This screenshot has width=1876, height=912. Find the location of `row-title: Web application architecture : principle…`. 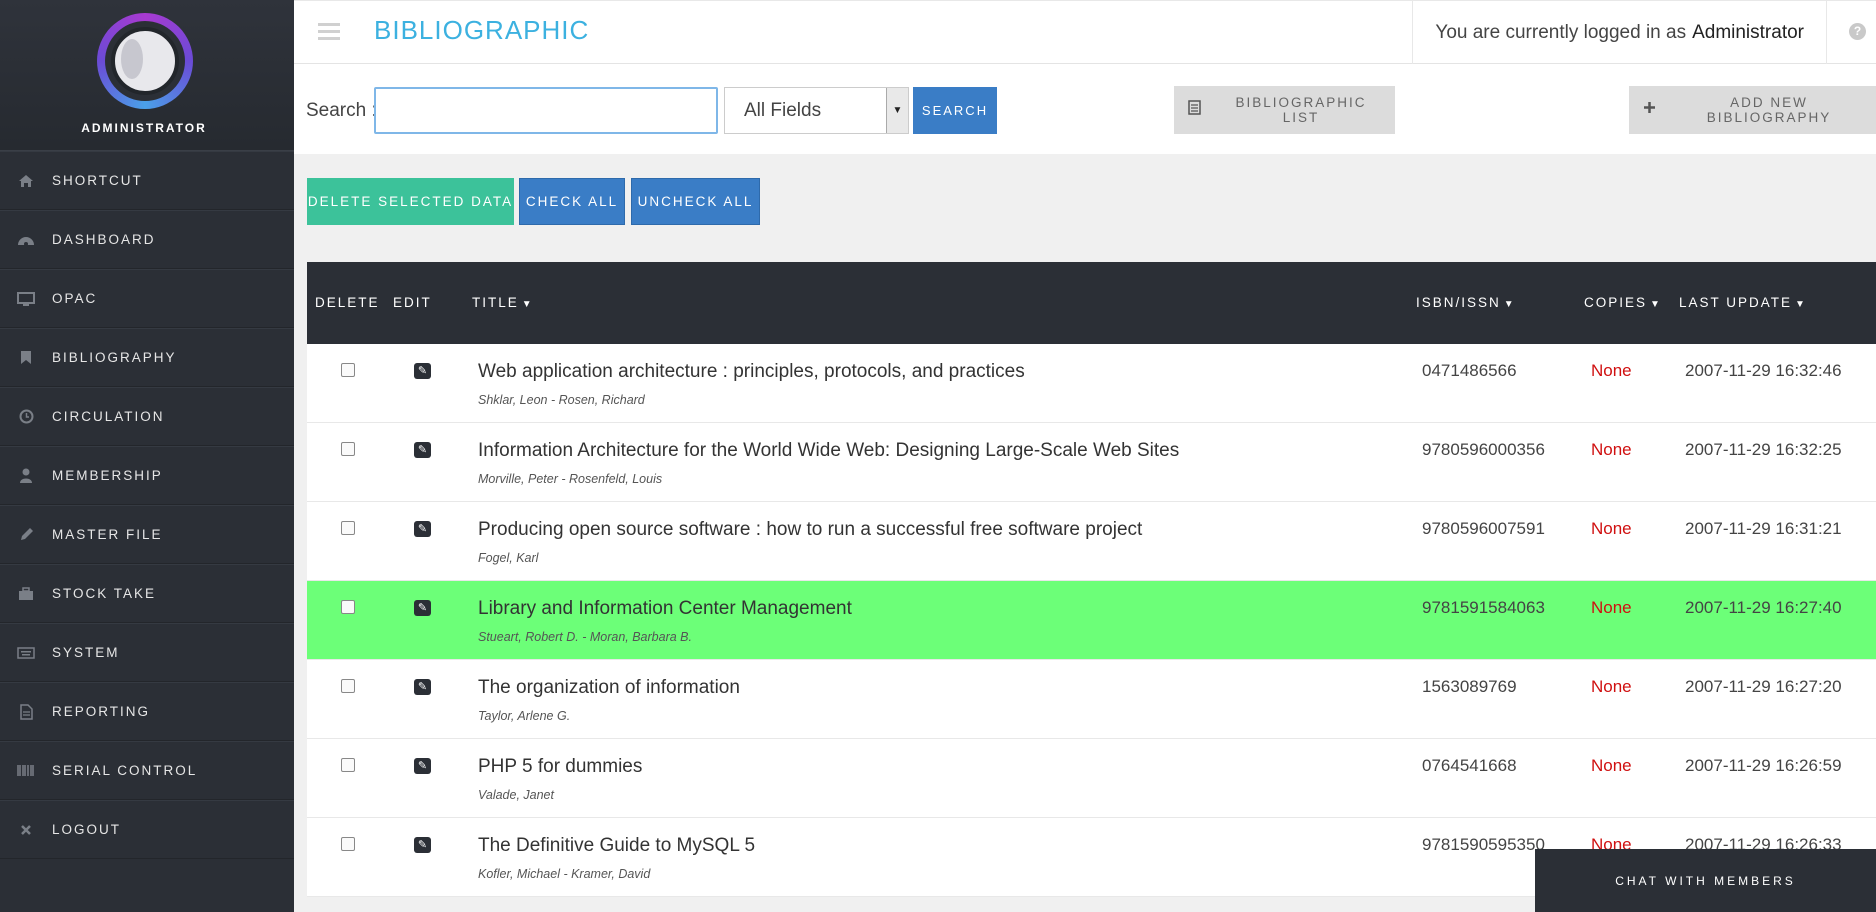

row-title: Web application architecture : principle… is located at coordinates (751, 372).